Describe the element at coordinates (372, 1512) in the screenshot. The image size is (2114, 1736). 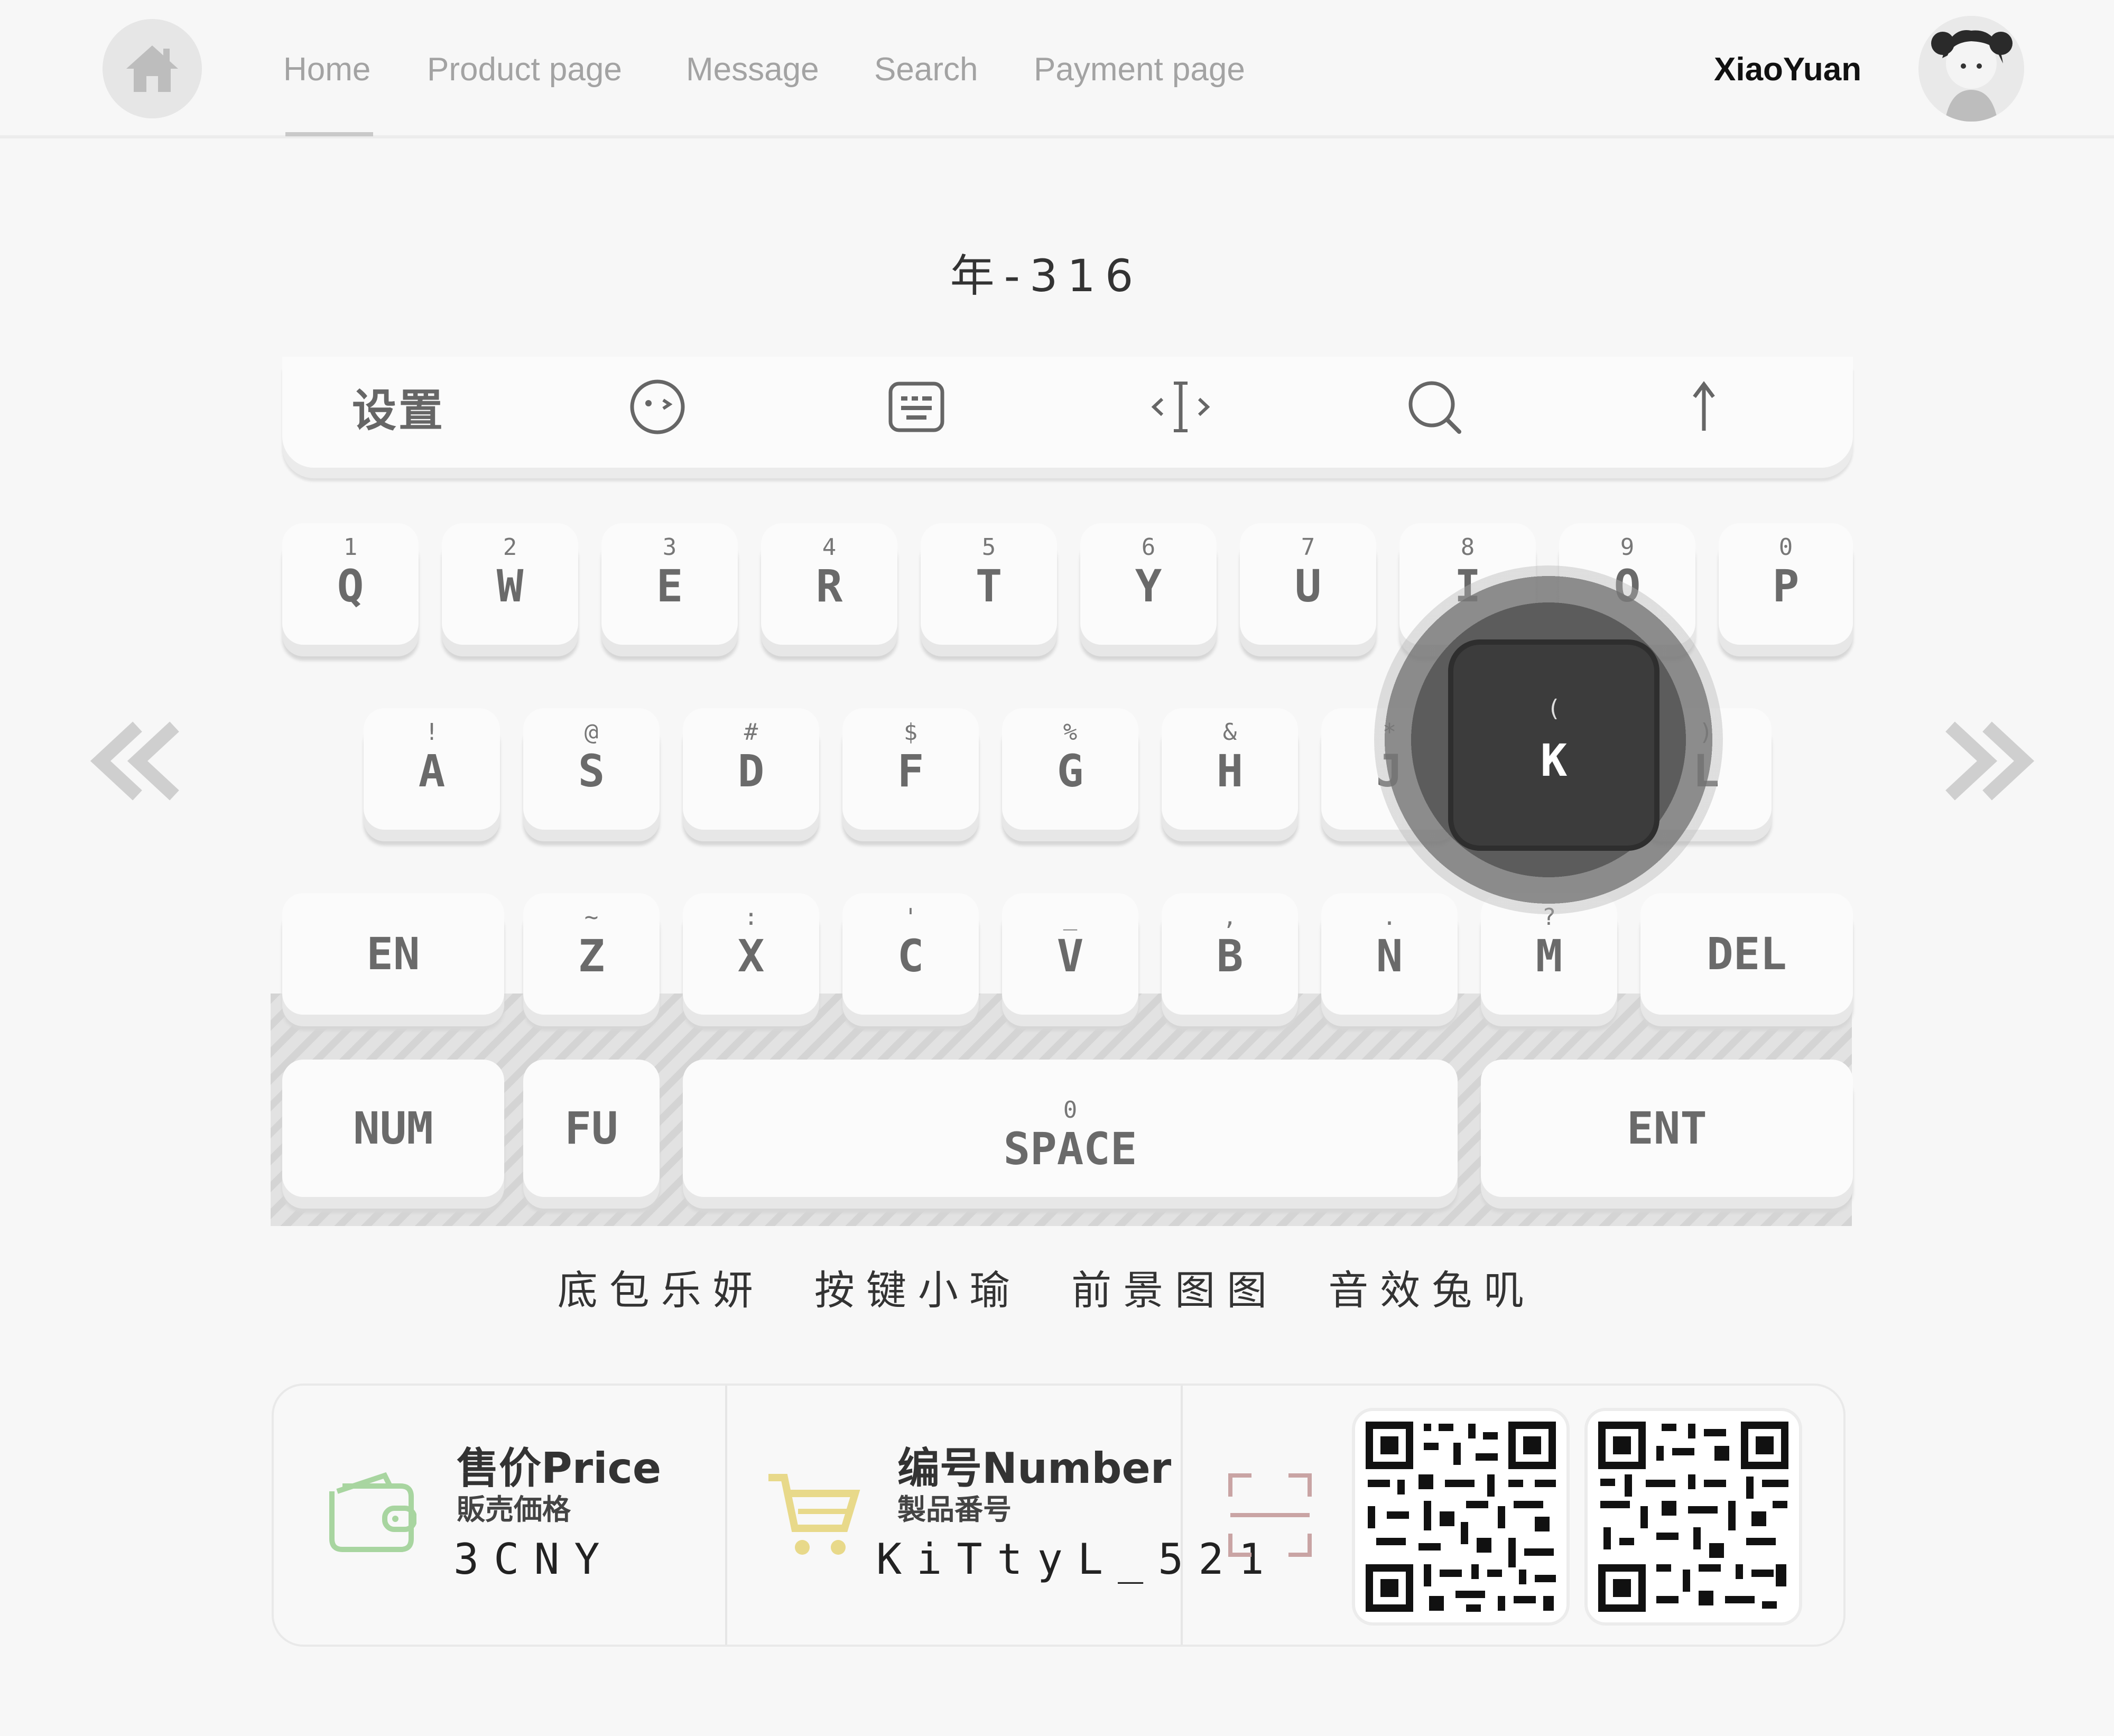
I see `wallet-icon` at that location.